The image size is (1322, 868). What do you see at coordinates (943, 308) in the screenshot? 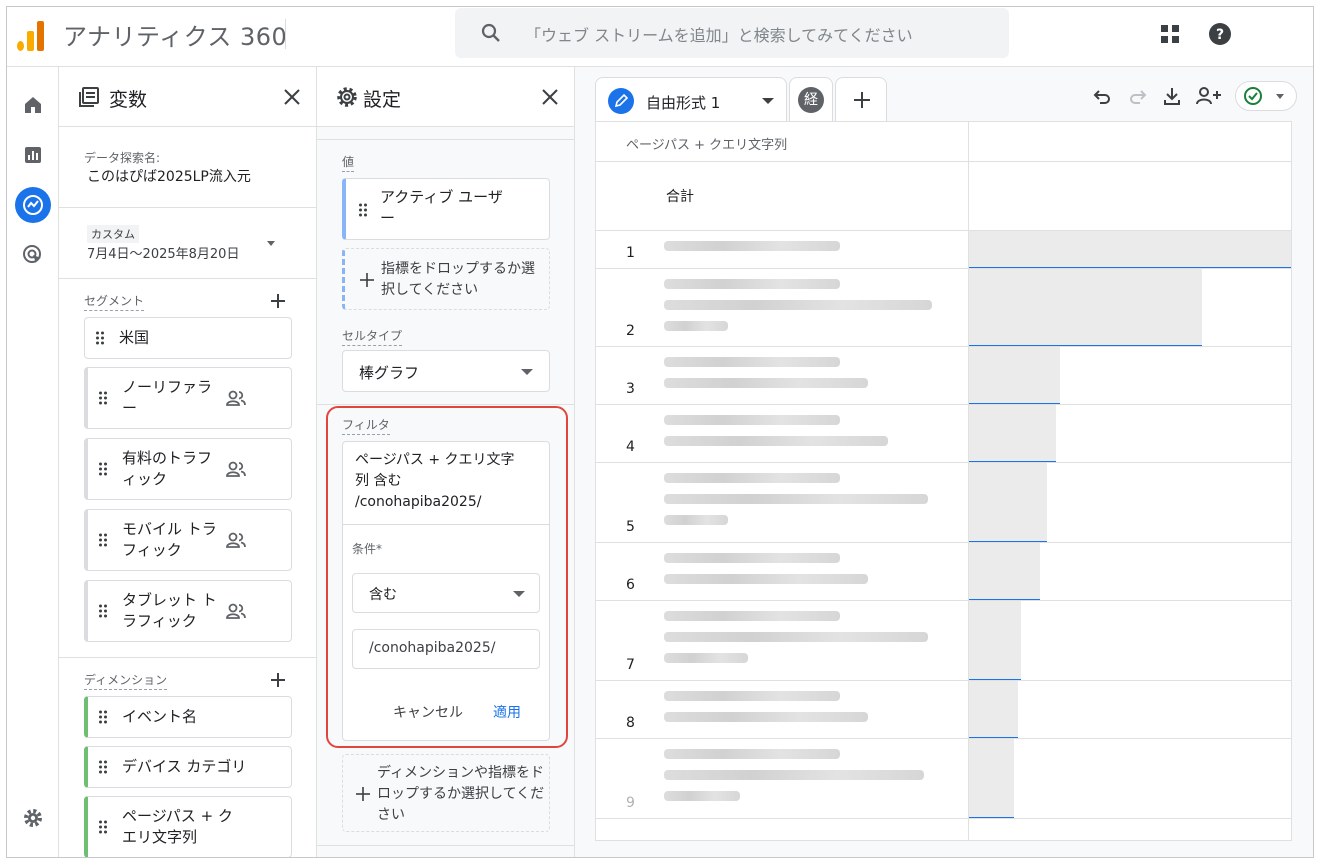
I see `table-row: 2` at bounding box center [943, 308].